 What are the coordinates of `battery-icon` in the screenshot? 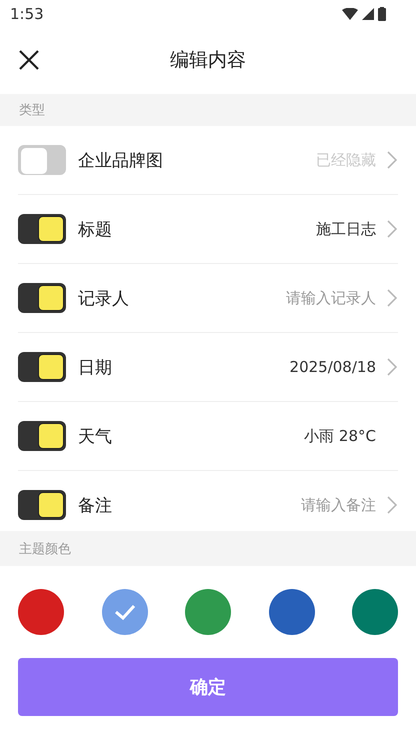 It's located at (382, 14).